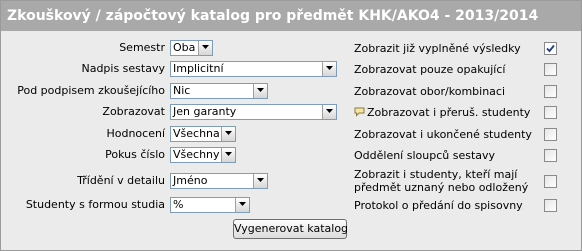  I want to click on study-form-label: Studenty s formou studia, so click(95, 204).